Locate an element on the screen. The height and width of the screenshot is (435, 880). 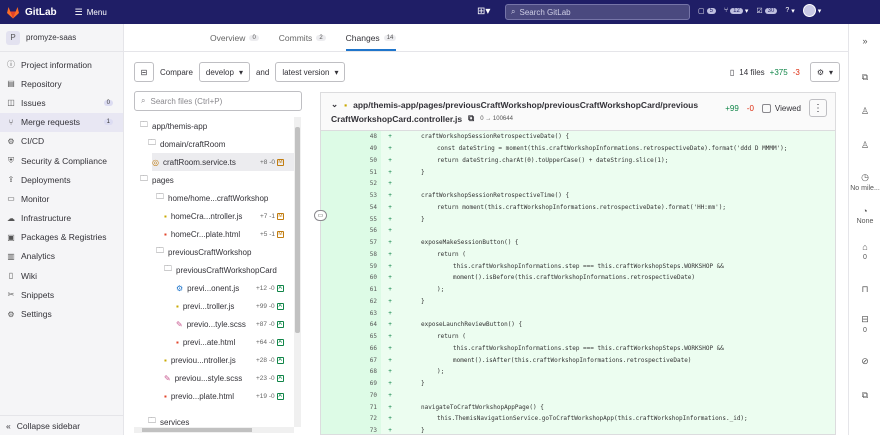
new-line-number: 57 is located at coordinates (365, 242).